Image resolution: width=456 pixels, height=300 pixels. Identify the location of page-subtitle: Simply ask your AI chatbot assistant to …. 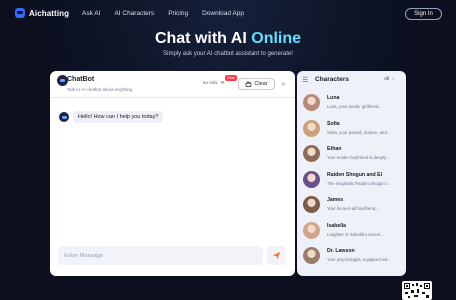
(228, 54).